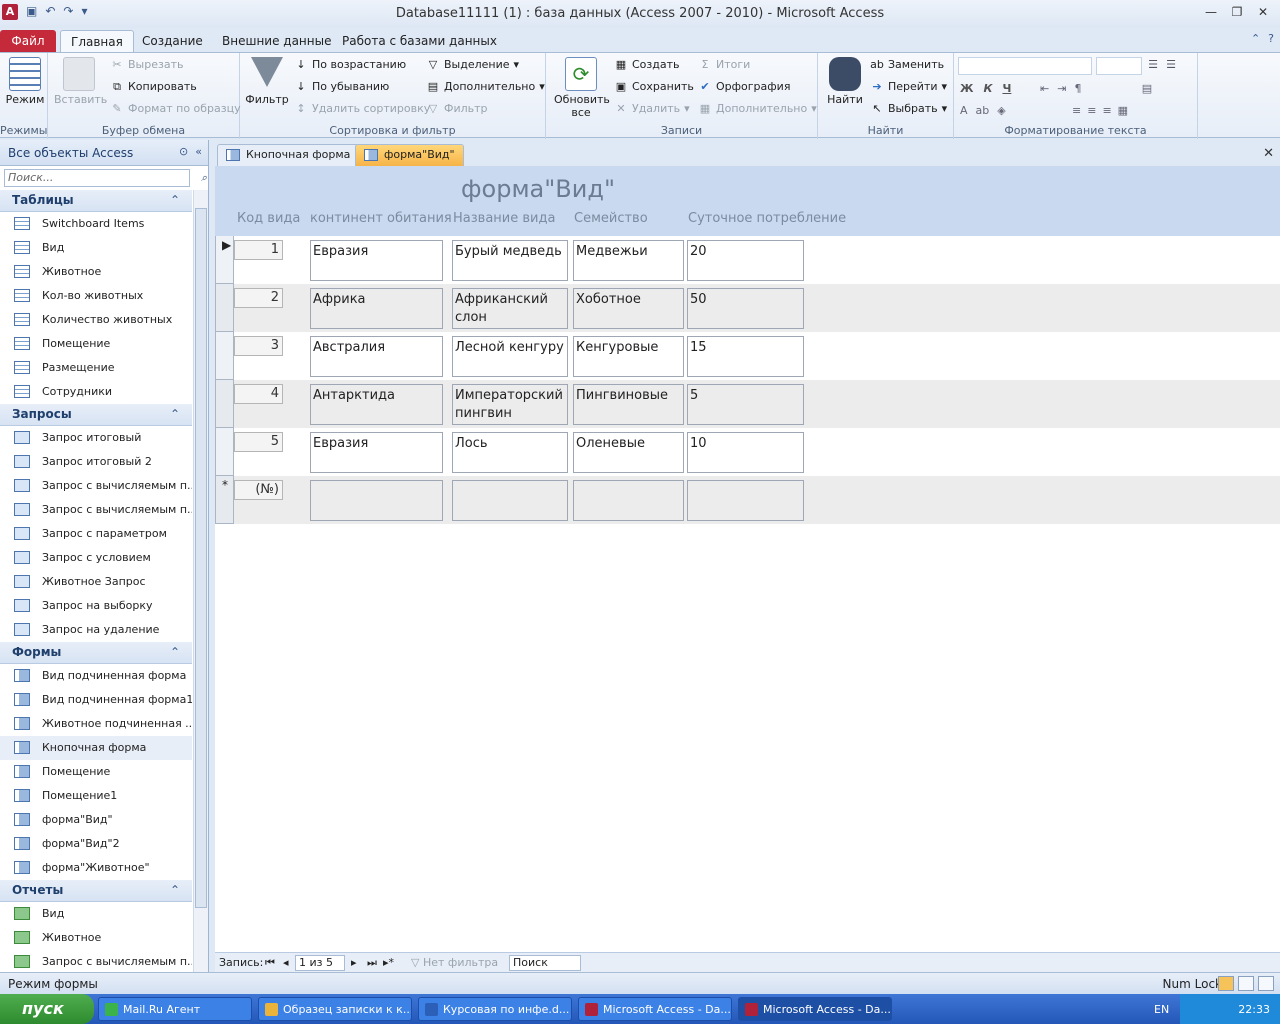 The image size is (1280, 1024). Describe the element at coordinates (258, 394) in the screenshot. I see `id-field: 4` at that location.